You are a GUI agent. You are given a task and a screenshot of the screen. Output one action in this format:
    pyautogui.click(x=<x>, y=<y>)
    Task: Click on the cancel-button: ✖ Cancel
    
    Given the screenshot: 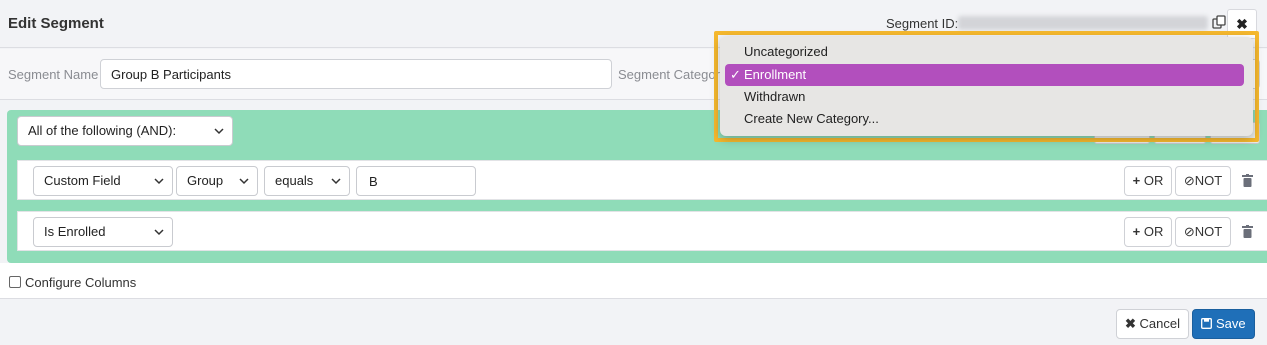 What is the action you would take?
    pyautogui.click(x=1152, y=324)
    